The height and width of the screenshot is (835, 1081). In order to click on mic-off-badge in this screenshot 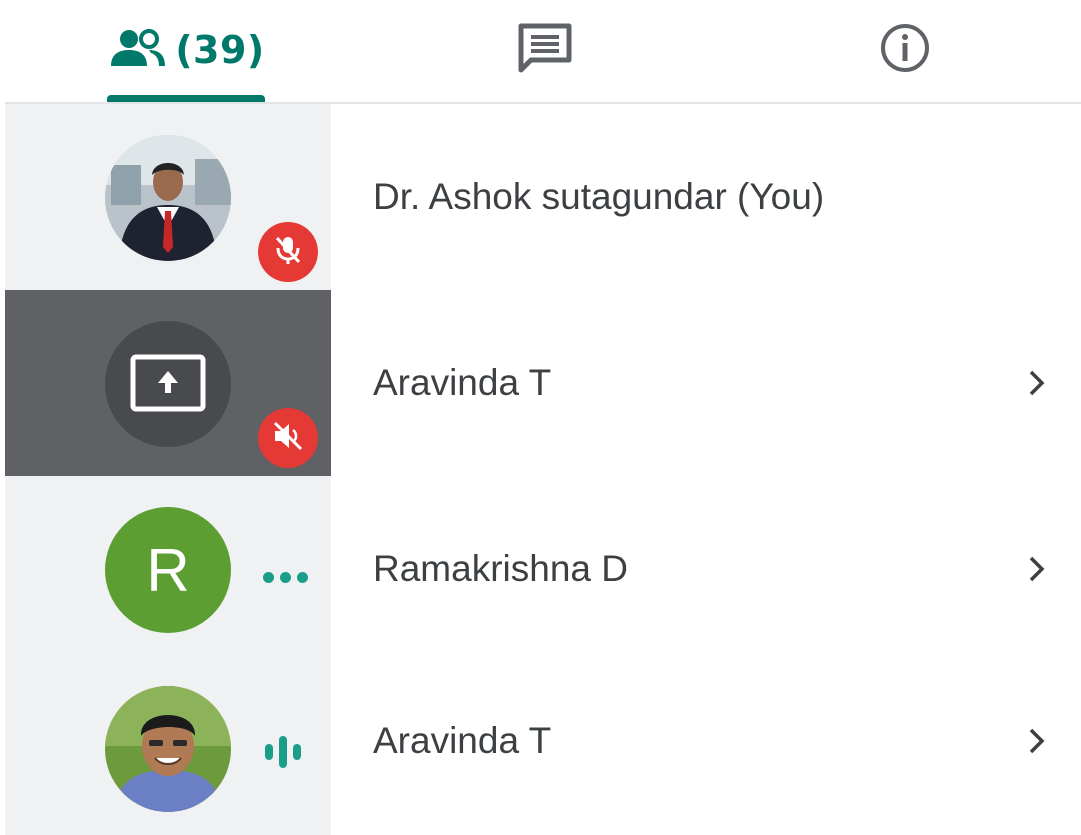, I will do `click(288, 252)`.